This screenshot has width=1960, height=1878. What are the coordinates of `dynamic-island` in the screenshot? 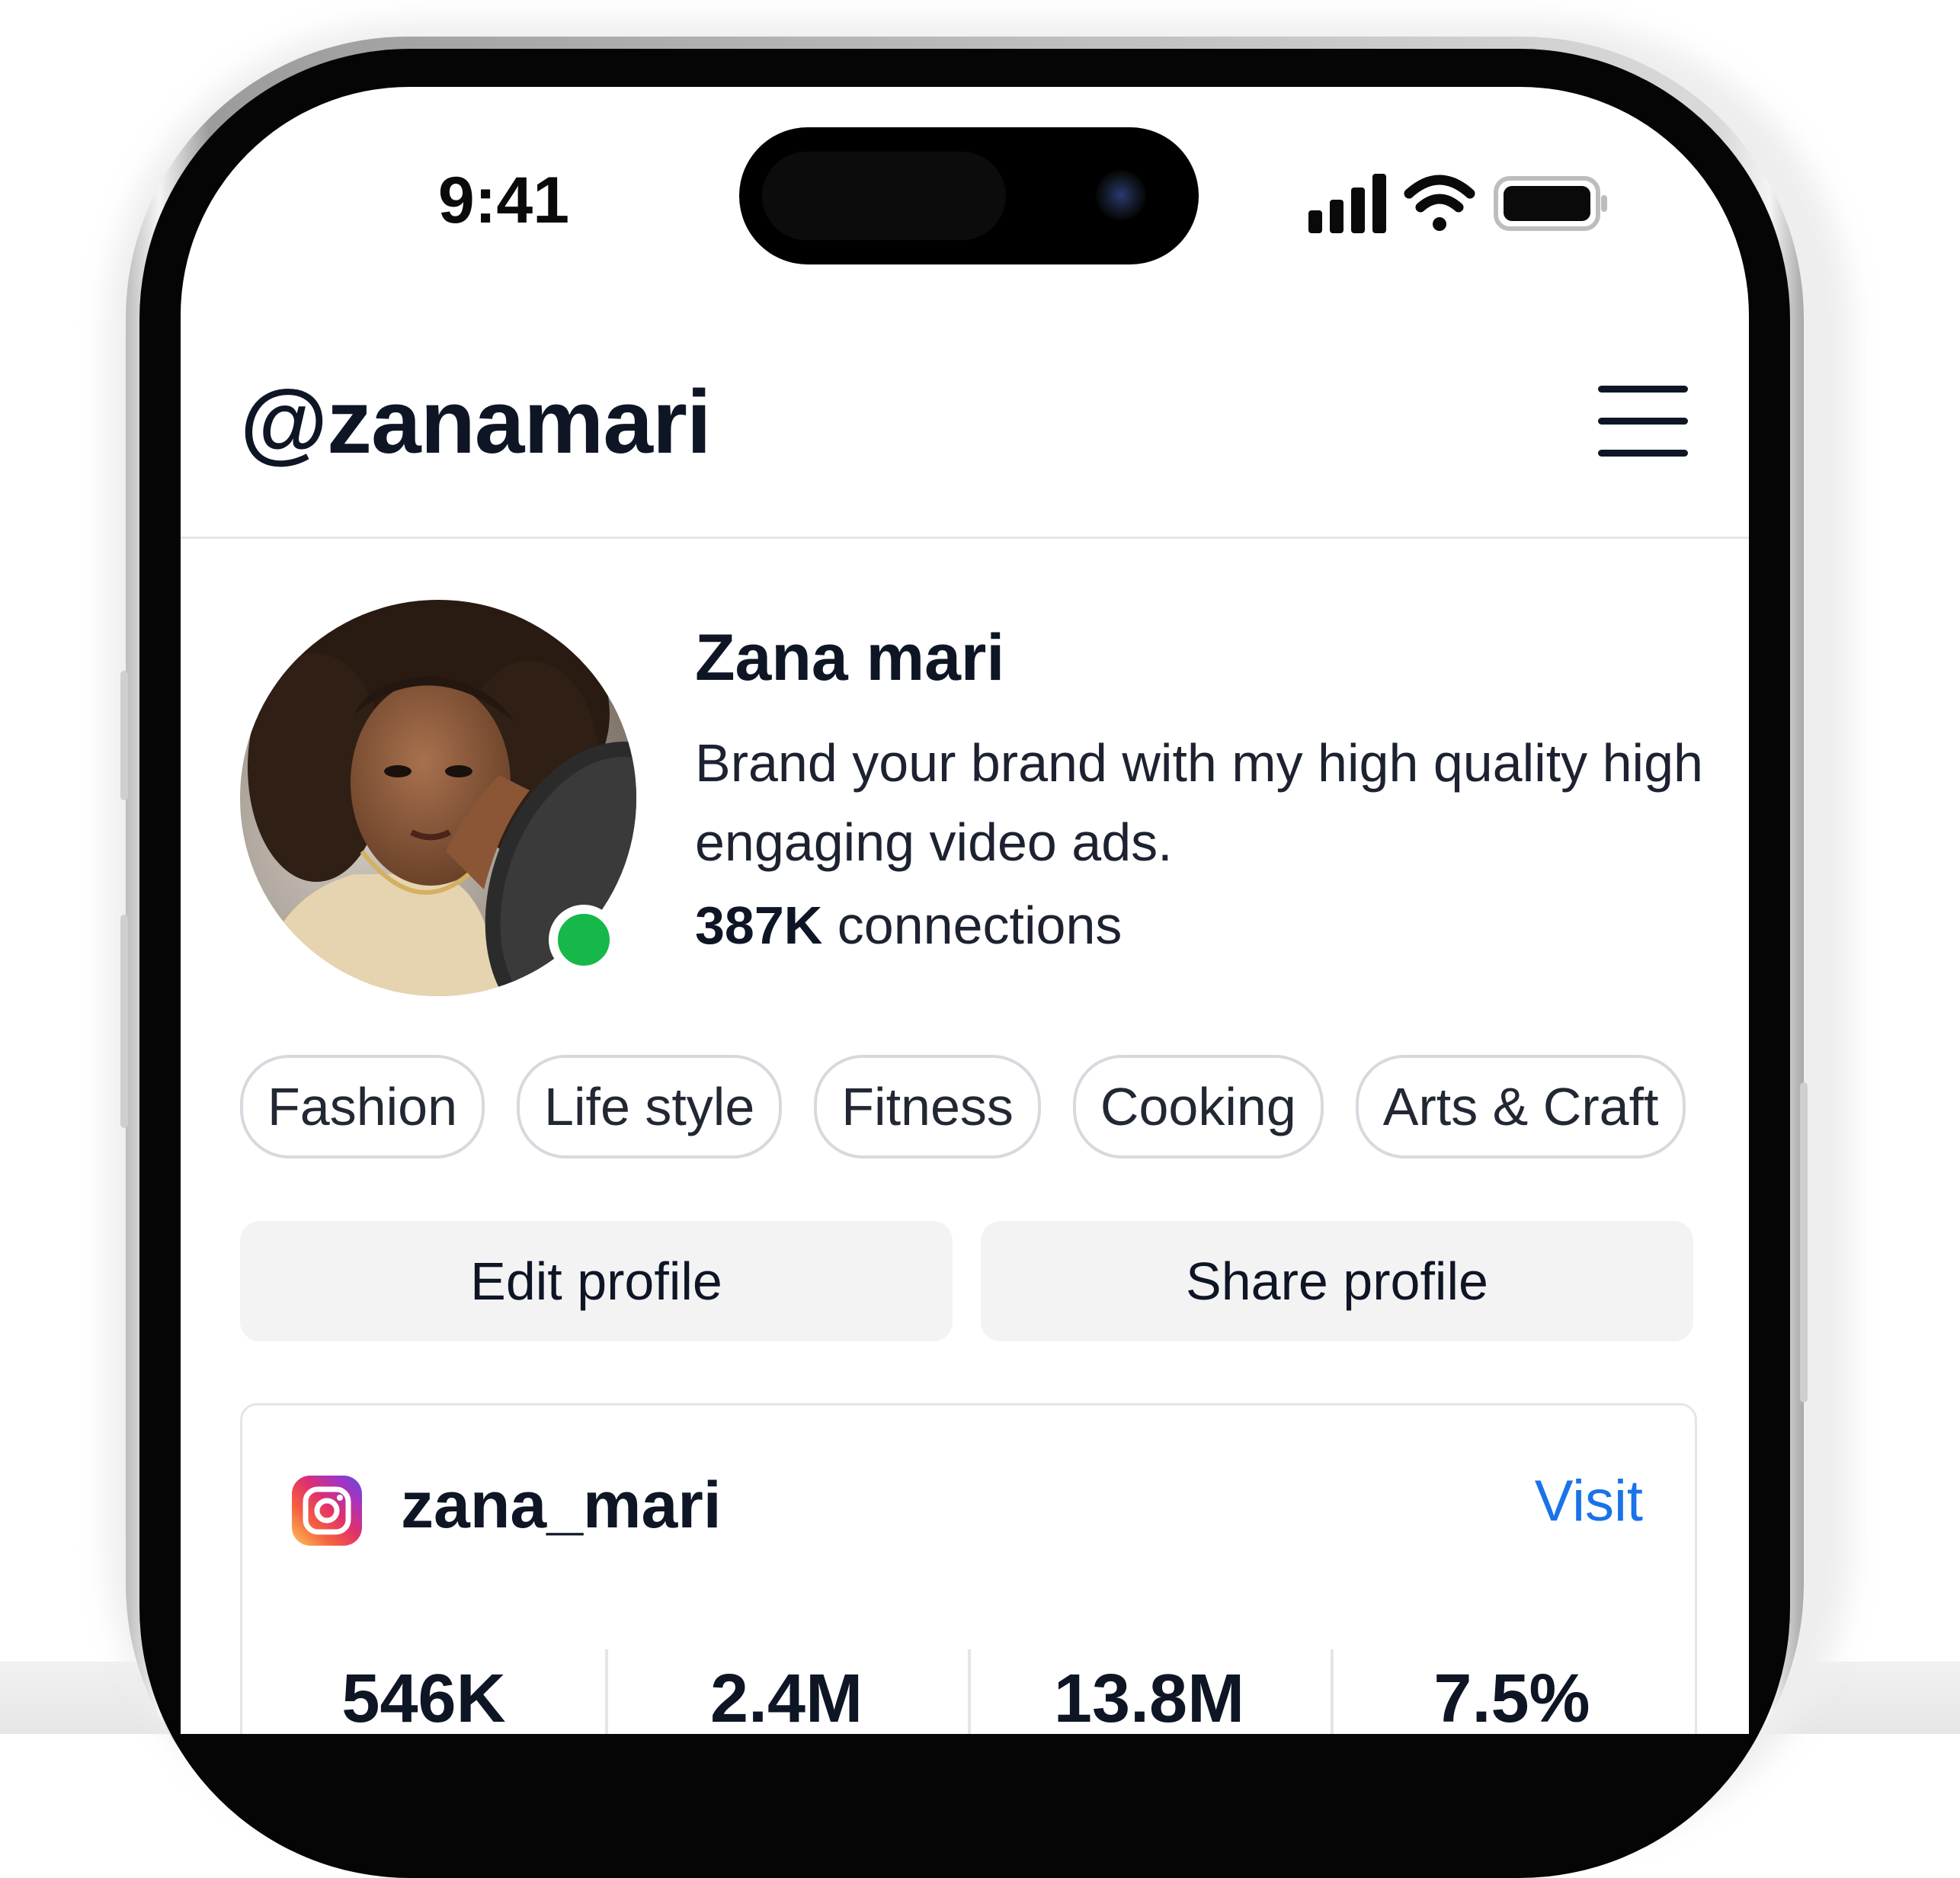 It's located at (969, 195).